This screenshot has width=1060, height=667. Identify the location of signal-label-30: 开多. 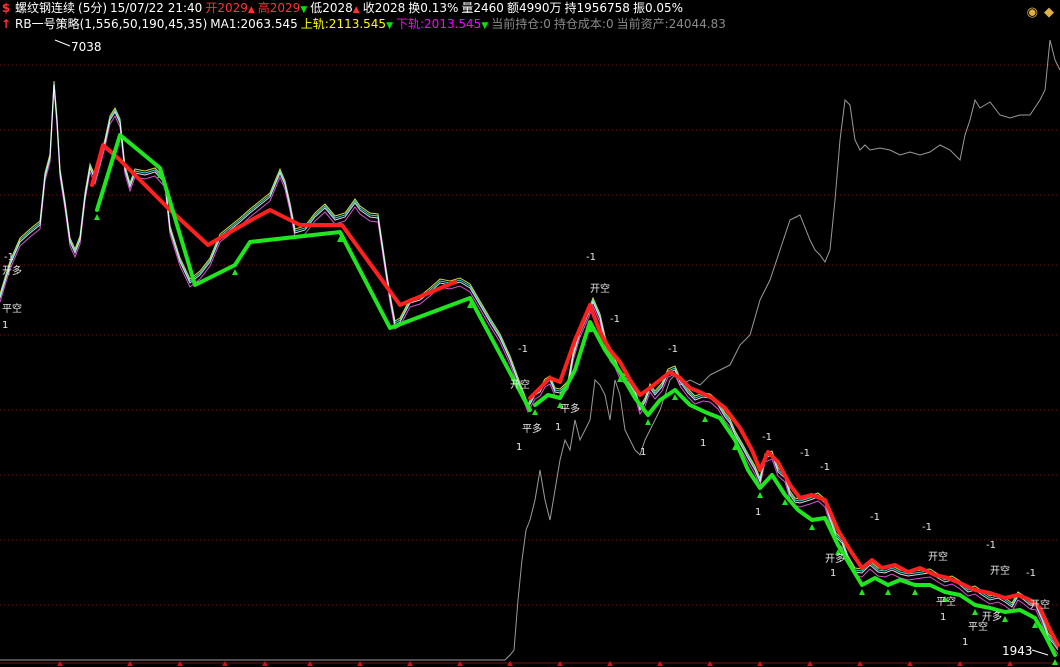
(992, 616).